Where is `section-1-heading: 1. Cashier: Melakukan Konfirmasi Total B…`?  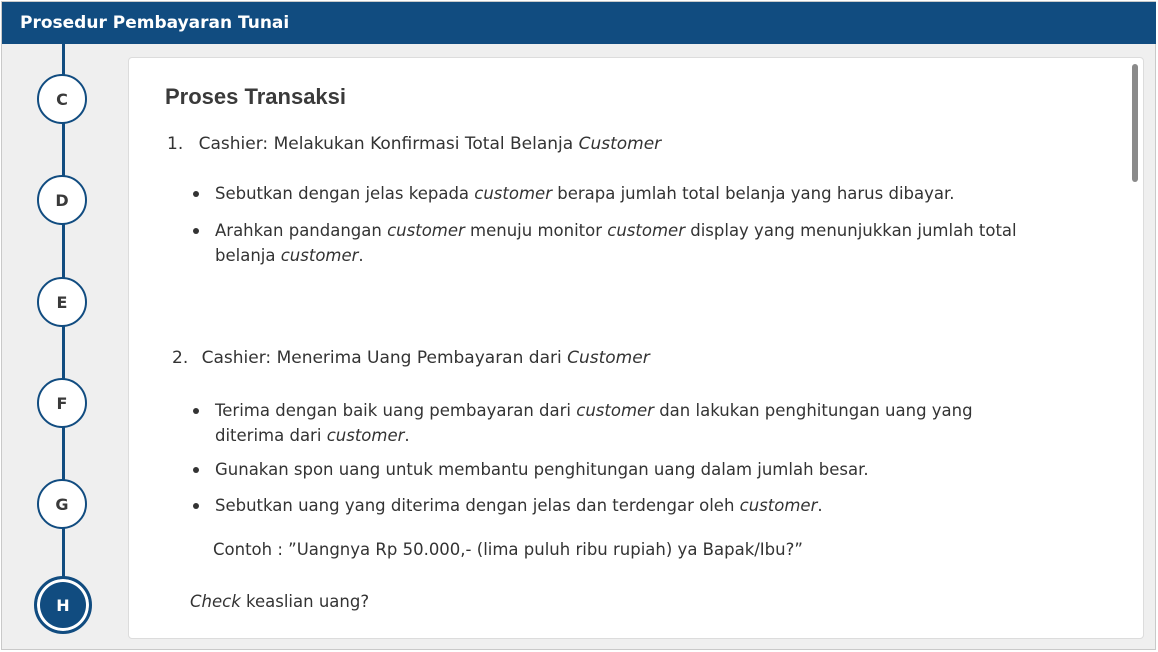
section-1-heading: 1. Cashier: Melakukan Konfirmasi Total B… is located at coordinates (414, 144).